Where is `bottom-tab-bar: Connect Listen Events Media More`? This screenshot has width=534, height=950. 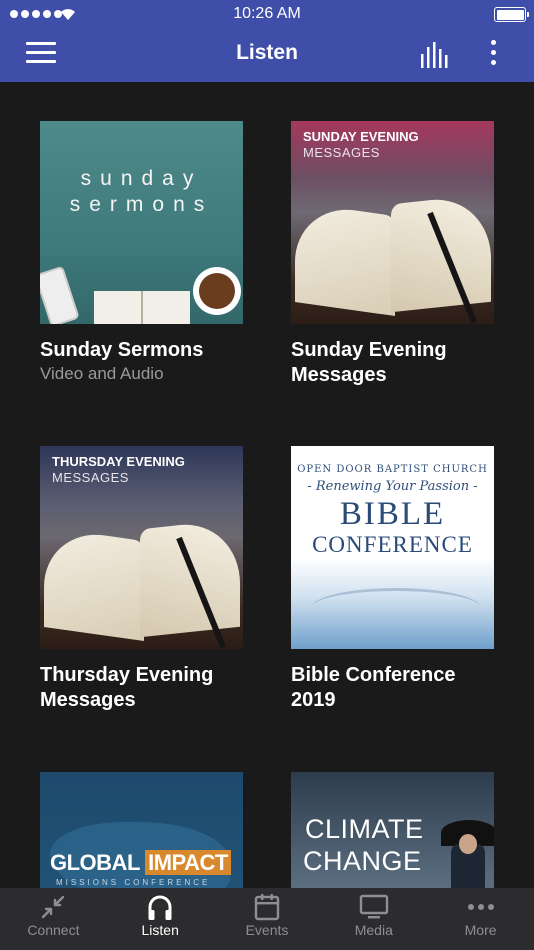 bottom-tab-bar: Connect Listen Events Media More is located at coordinates (267, 919).